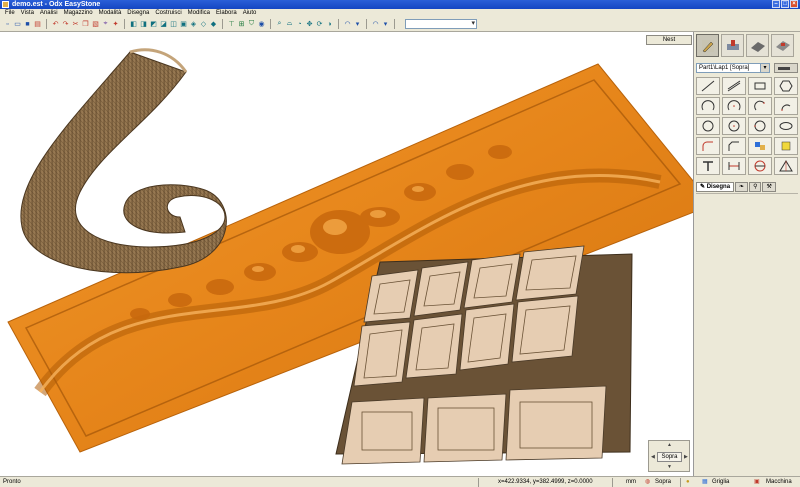  What do you see at coordinates (133, 24) in the screenshot?
I see `view-front-icon: ◧` at bounding box center [133, 24].